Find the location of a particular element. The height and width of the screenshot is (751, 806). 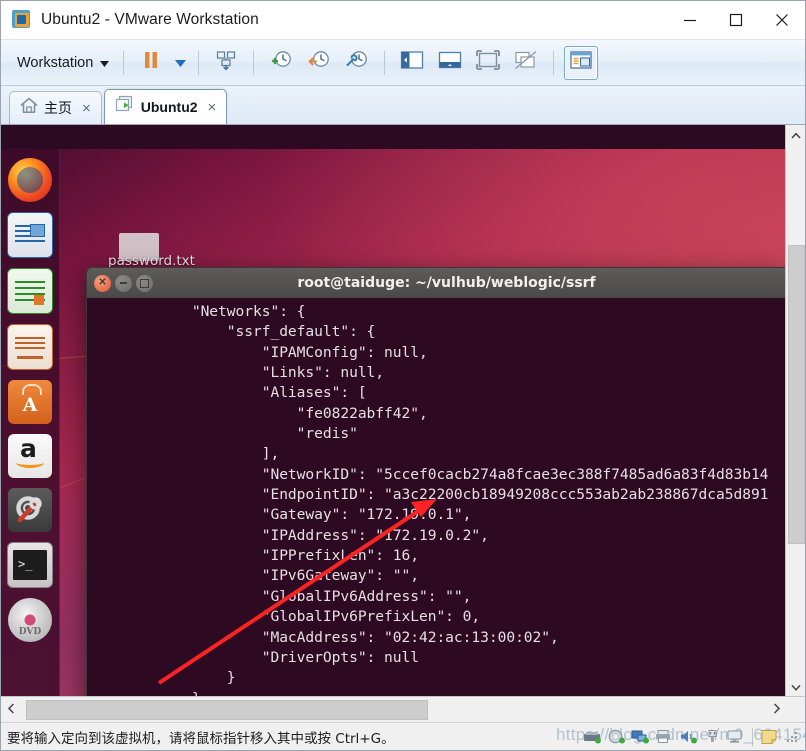

vm-running-icon is located at coordinates (125, 107).